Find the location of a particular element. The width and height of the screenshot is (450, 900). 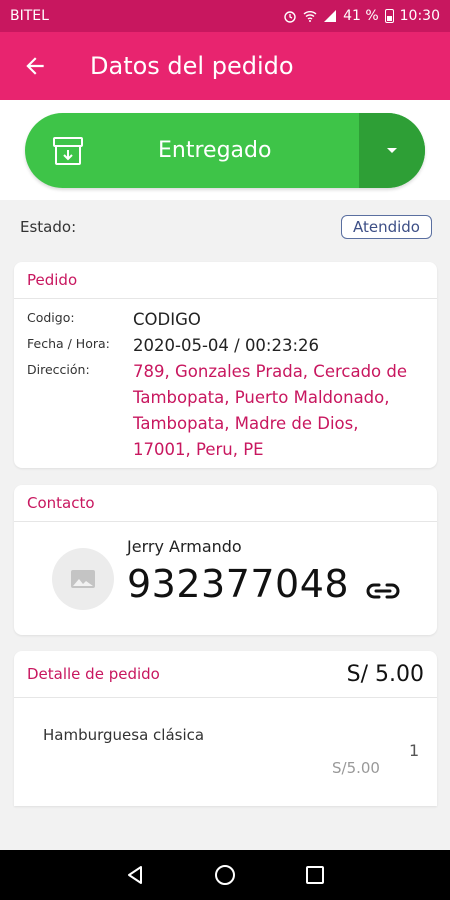

status-bar: BITEL 41 % 10:30 is located at coordinates (225, 16).